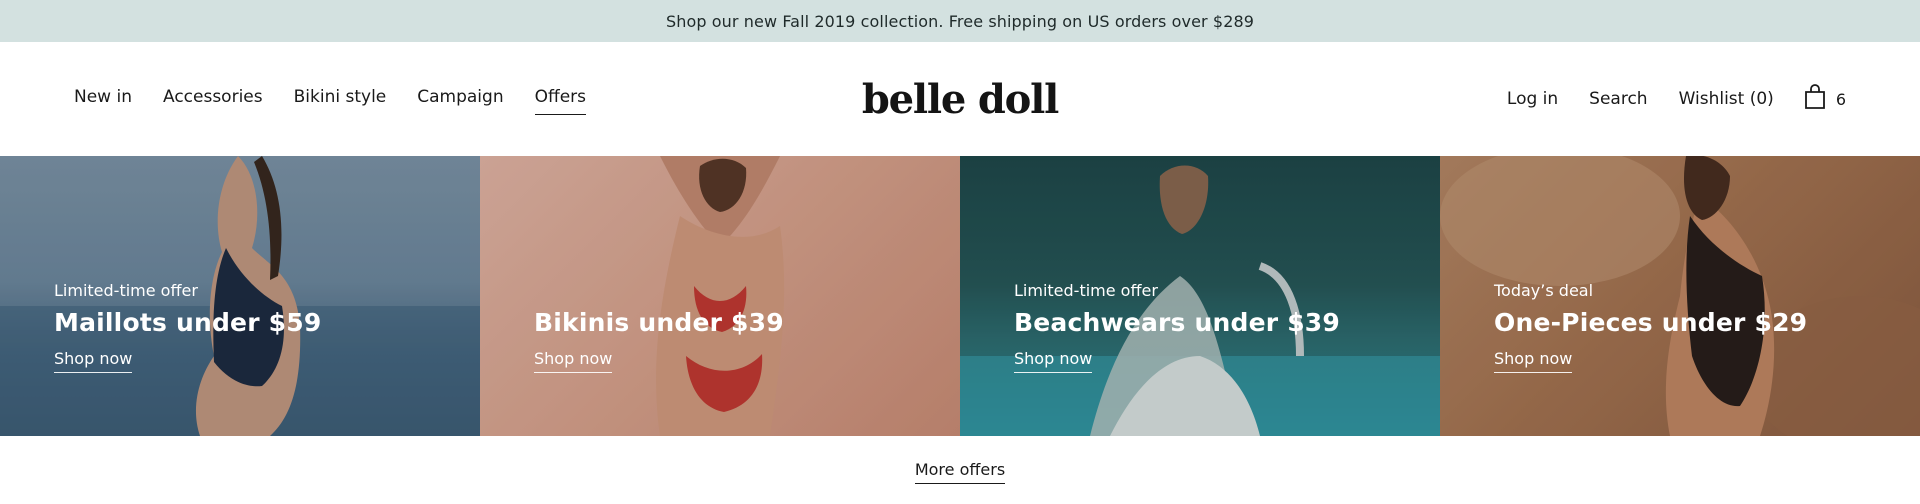 This screenshot has height=504, width=1920. I want to click on login-link: Log in, so click(1532, 99).